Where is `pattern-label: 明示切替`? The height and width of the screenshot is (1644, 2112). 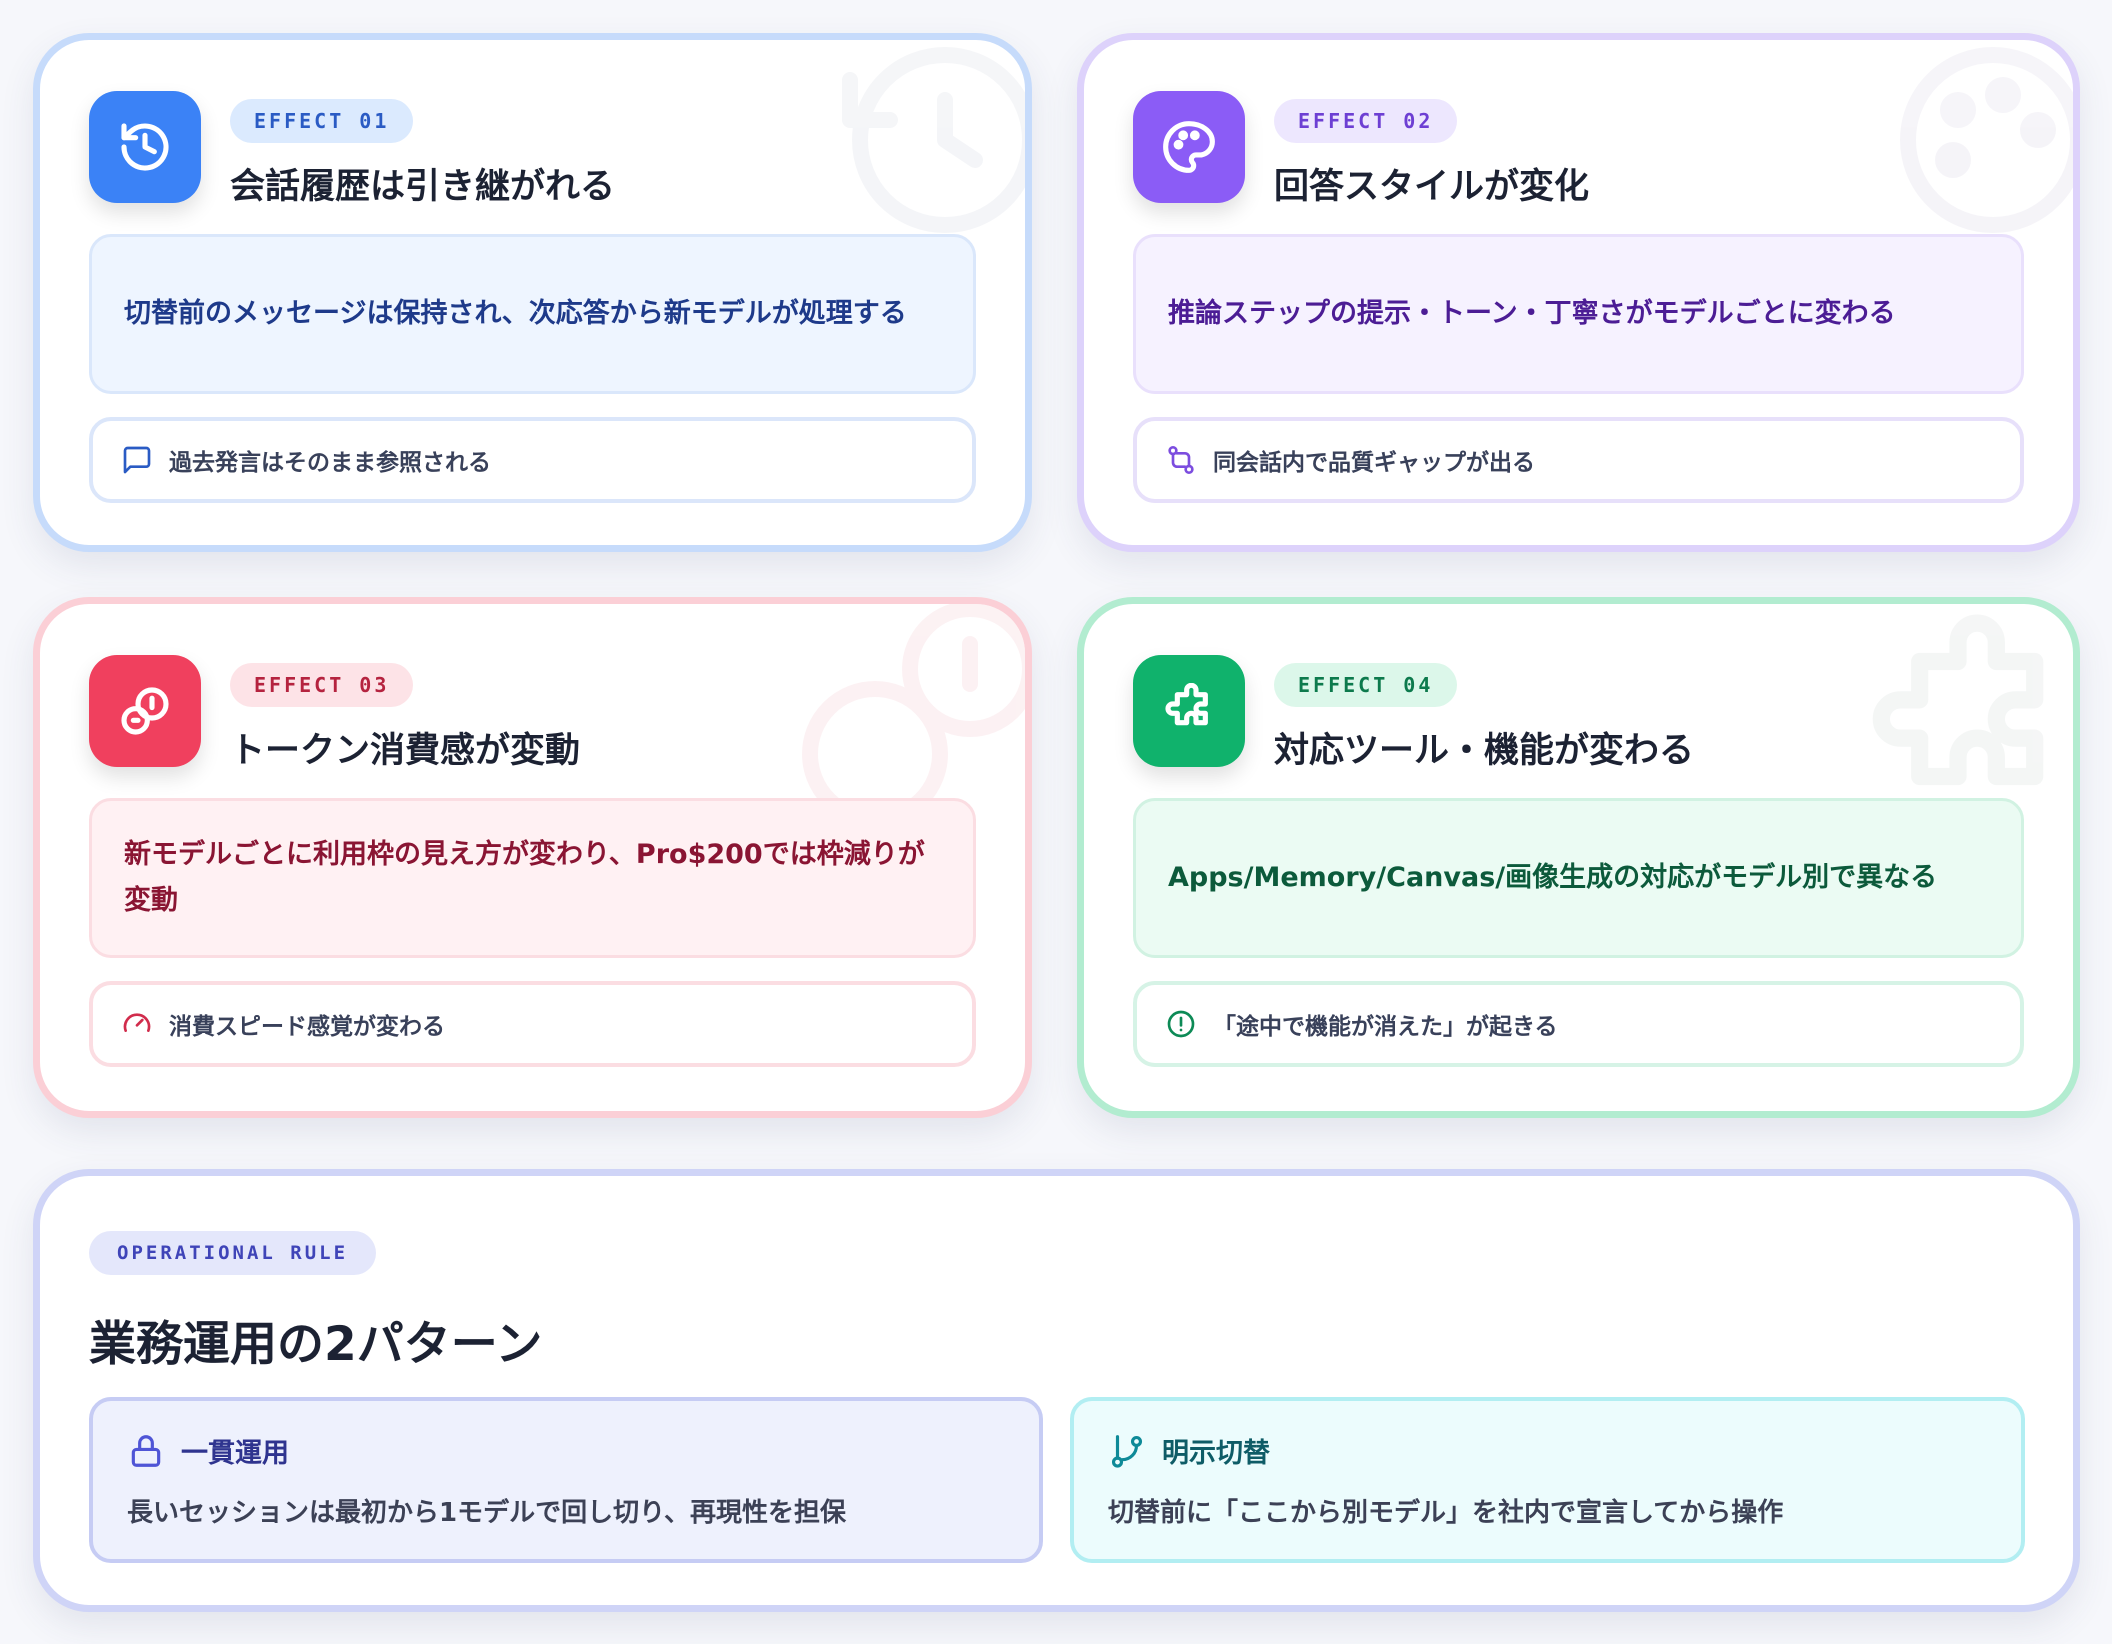
pattern-label: 明示切替 is located at coordinates (1216, 1453).